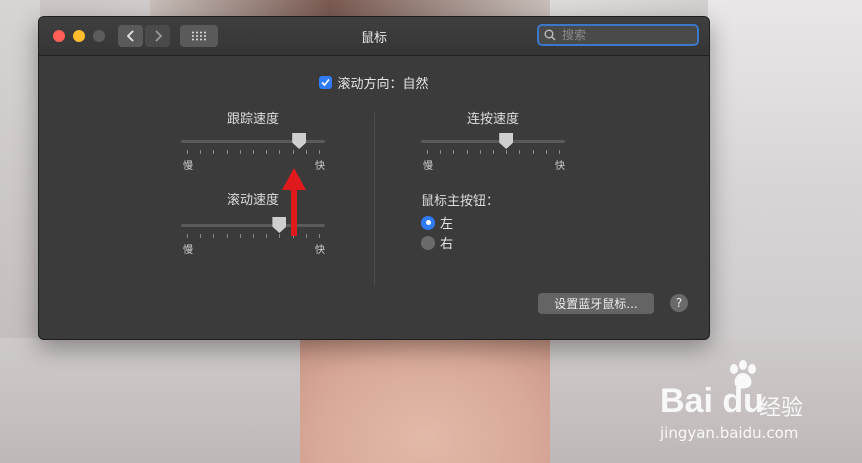 The image size is (862, 463). What do you see at coordinates (374, 199) in the screenshot?
I see `column-divider` at bounding box center [374, 199].